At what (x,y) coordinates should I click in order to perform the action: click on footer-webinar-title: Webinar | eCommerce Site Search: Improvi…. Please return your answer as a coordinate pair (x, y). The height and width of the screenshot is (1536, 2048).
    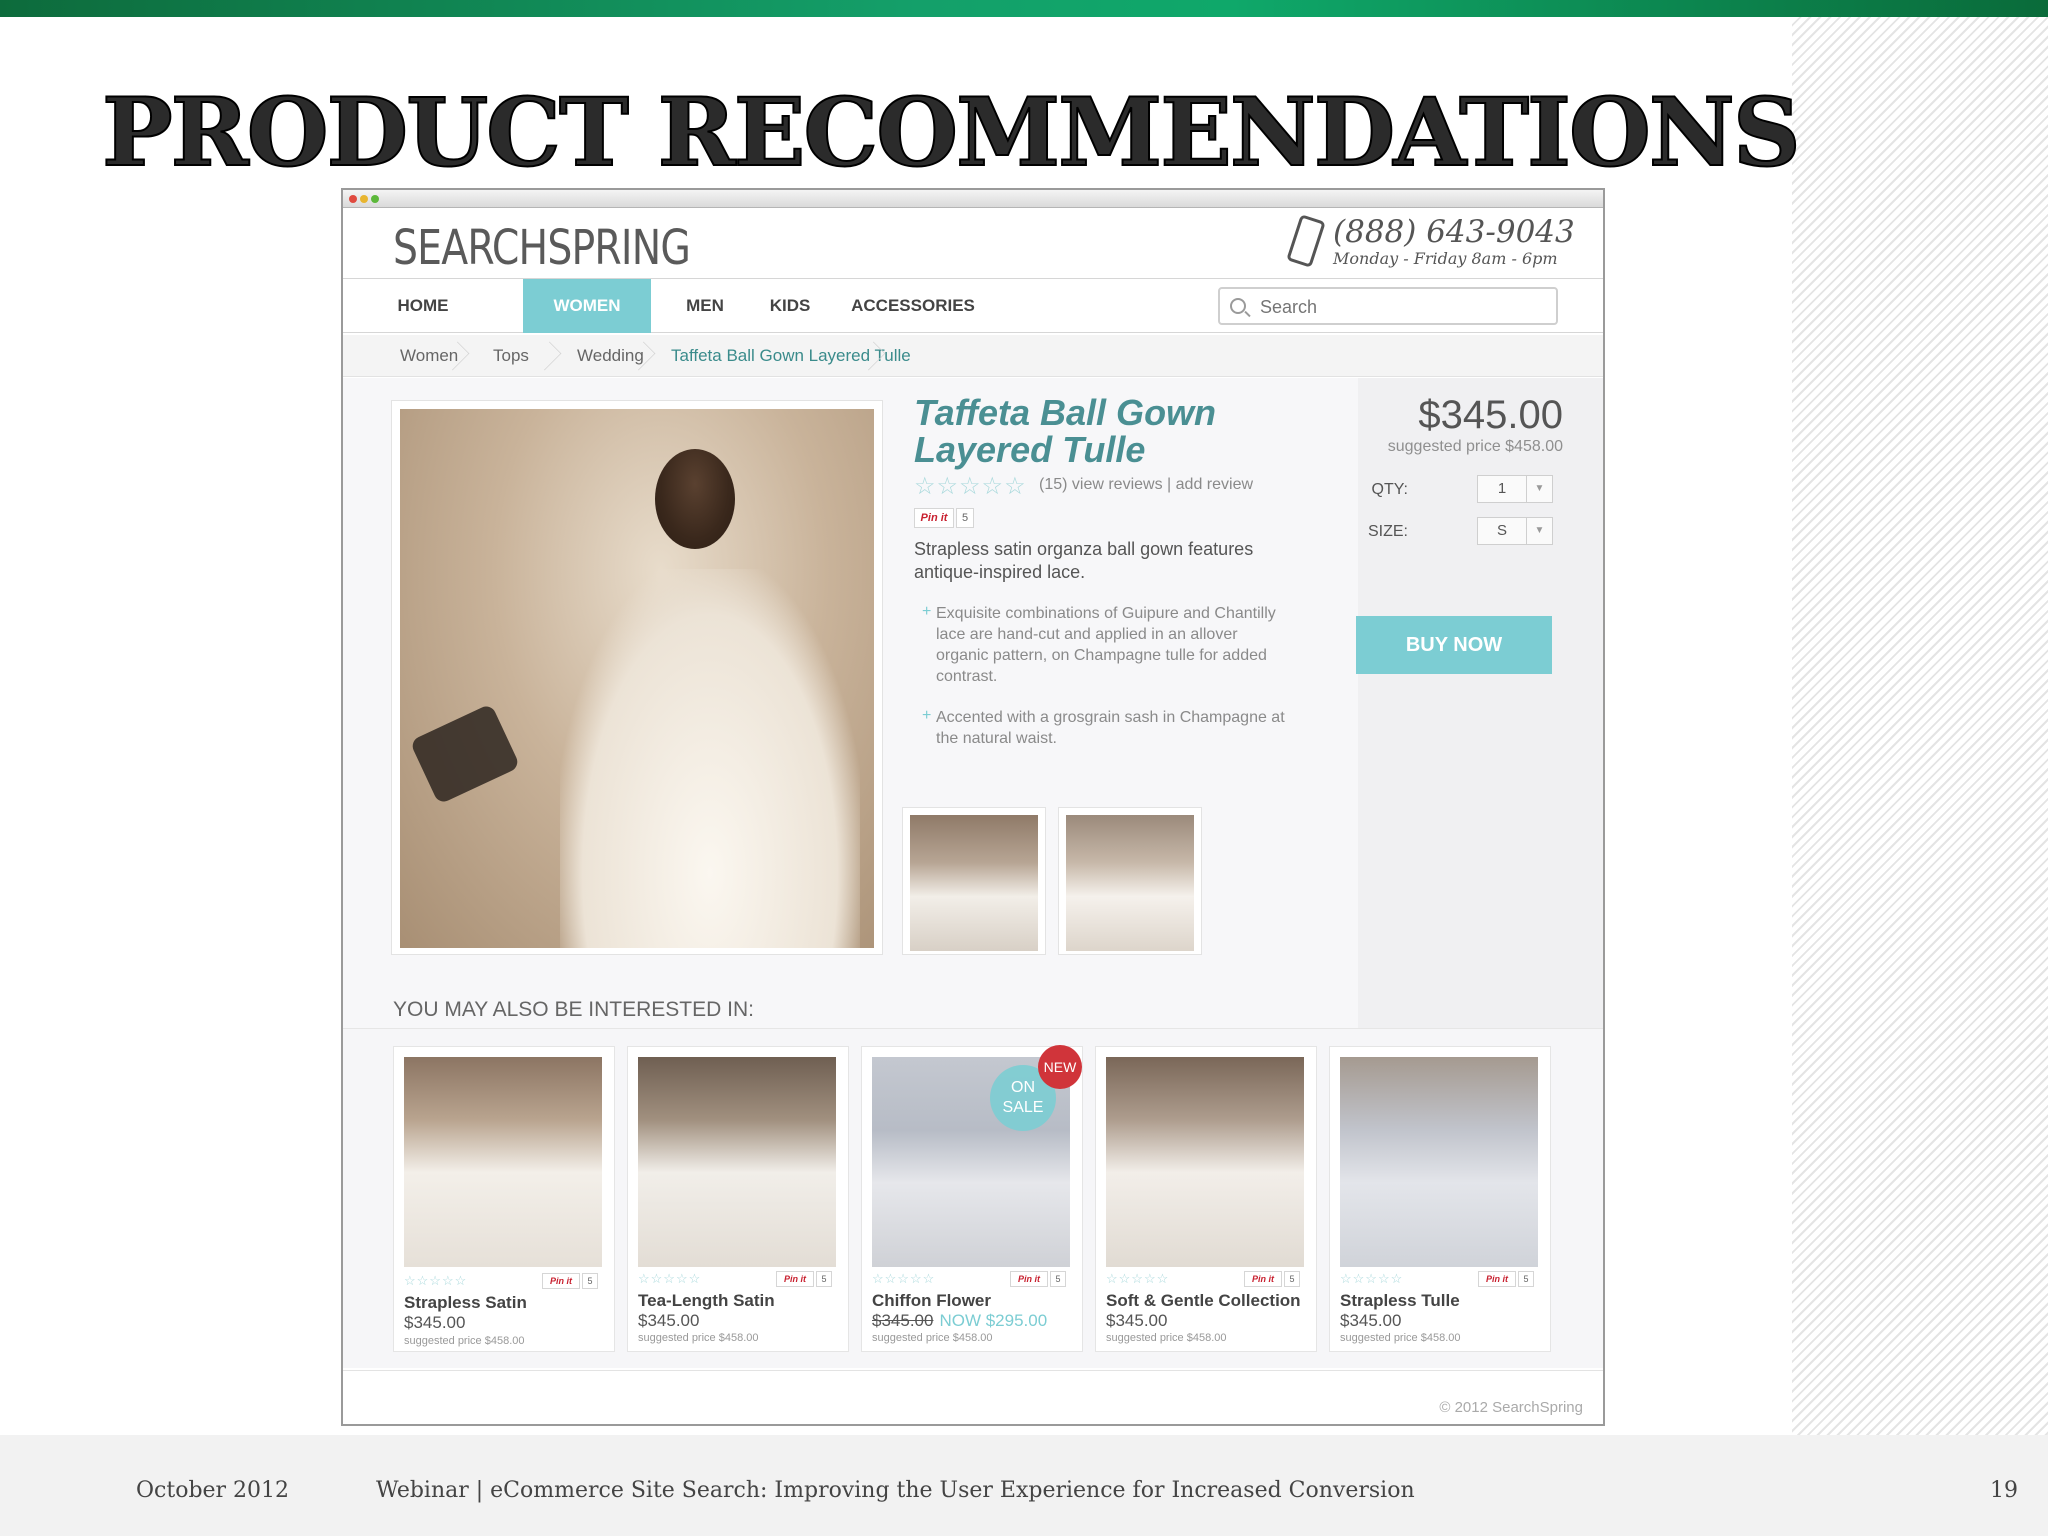
    Looking at the image, I should click on (895, 1490).